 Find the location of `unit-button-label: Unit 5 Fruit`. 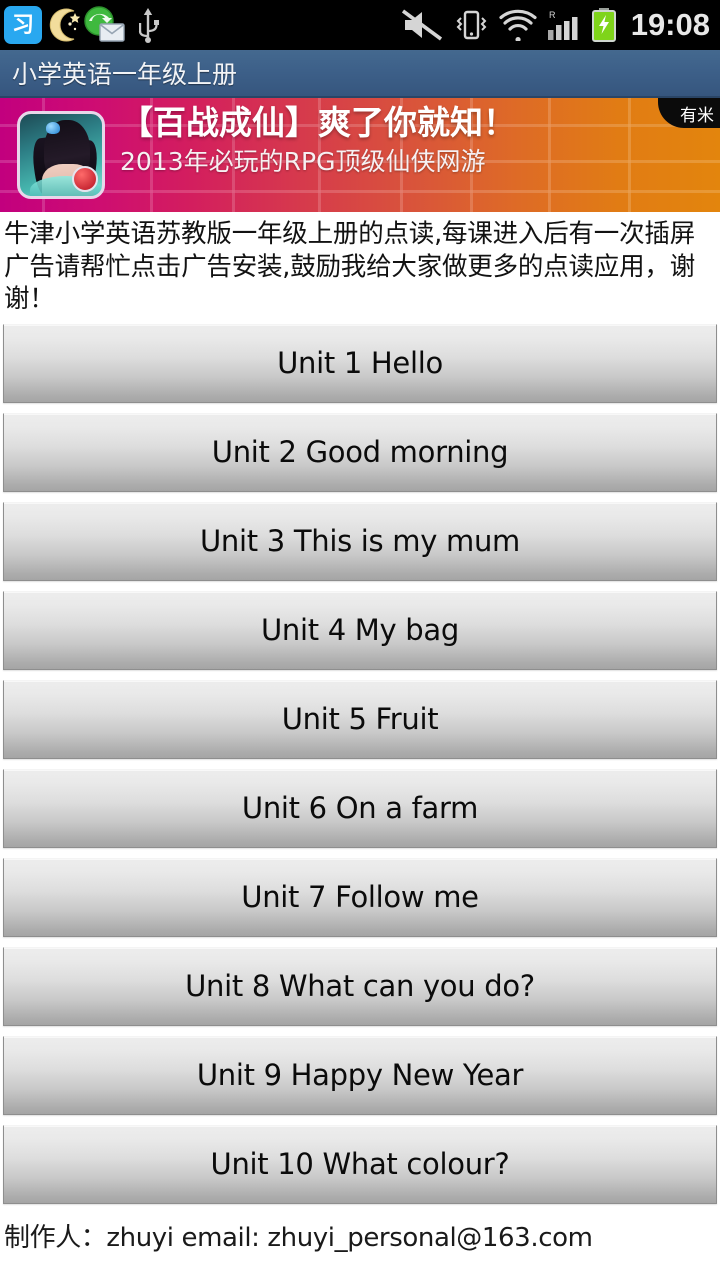

unit-button-label: Unit 5 Fruit is located at coordinates (360, 719).